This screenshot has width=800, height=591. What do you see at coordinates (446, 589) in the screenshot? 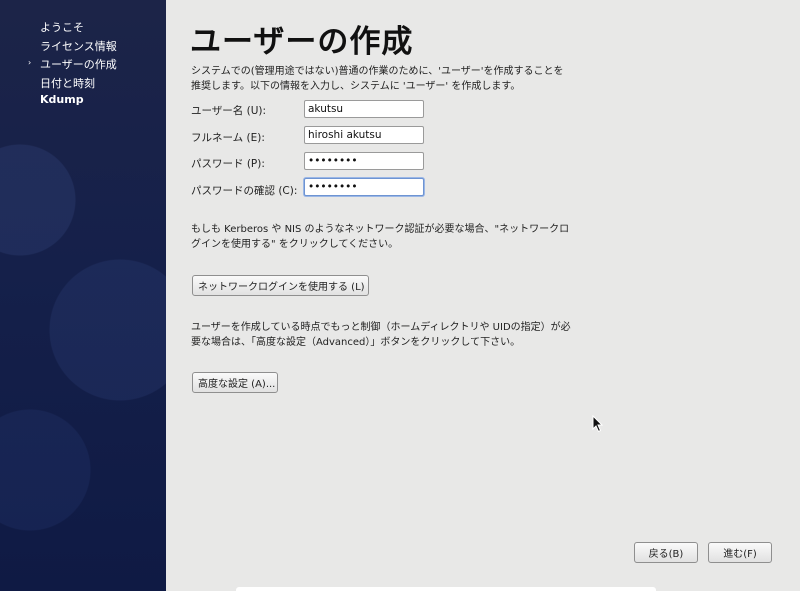
I see `bottom-edge-strip` at bounding box center [446, 589].